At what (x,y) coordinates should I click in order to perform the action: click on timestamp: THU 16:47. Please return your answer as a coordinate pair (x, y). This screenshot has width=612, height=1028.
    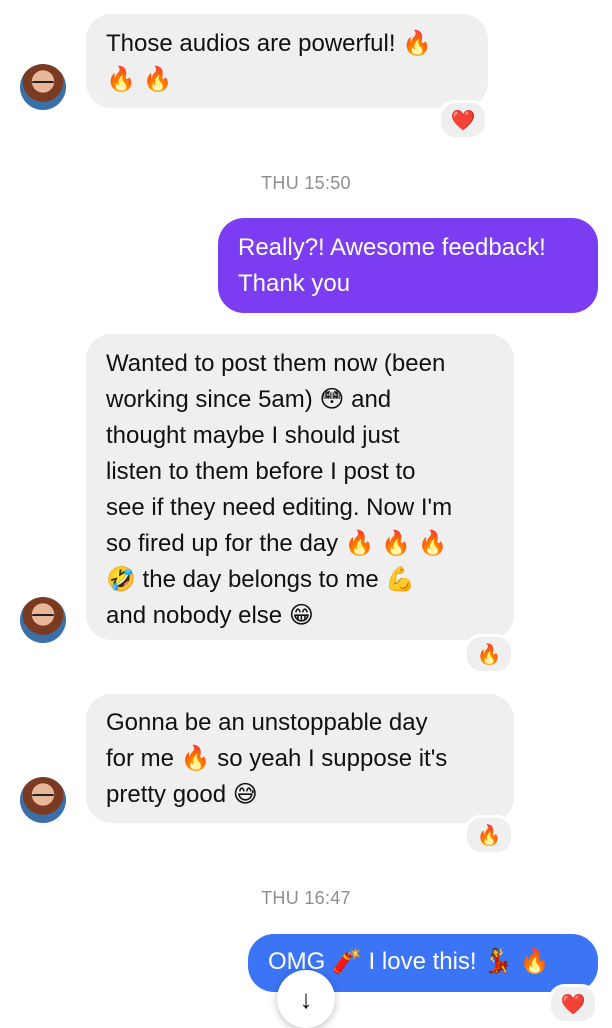
    Looking at the image, I should click on (306, 898).